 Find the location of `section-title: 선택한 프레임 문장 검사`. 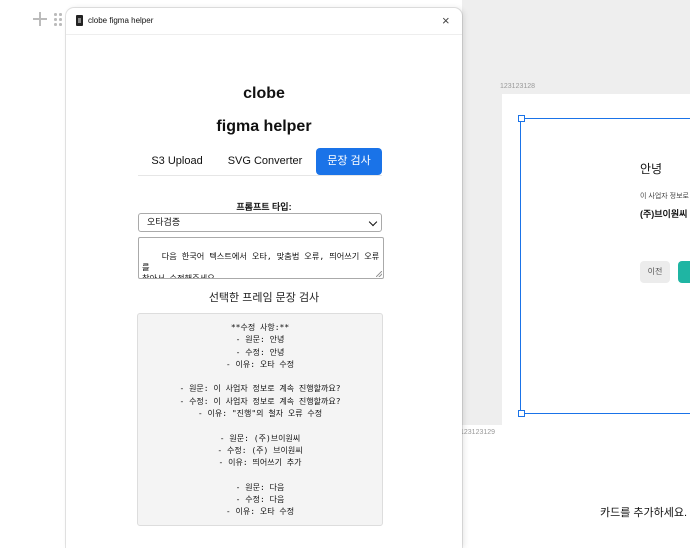

section-title: 선택한 프레임 문장 검사 is located at coordinates (264, 298).